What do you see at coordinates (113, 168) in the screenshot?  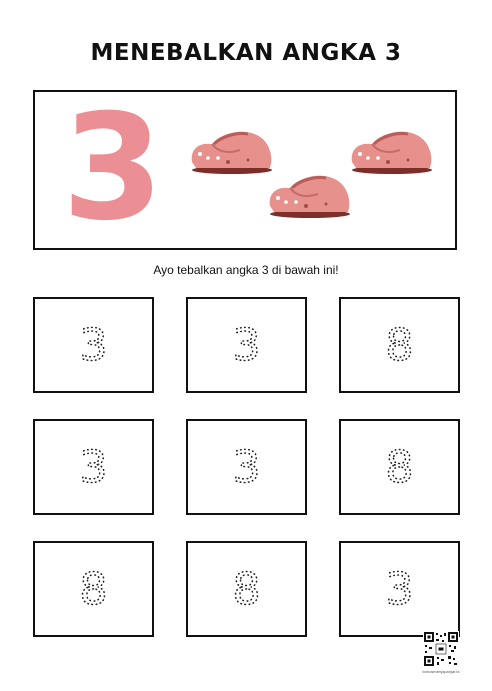 I see `example-digit: 3` at bounding box center [113, 168].